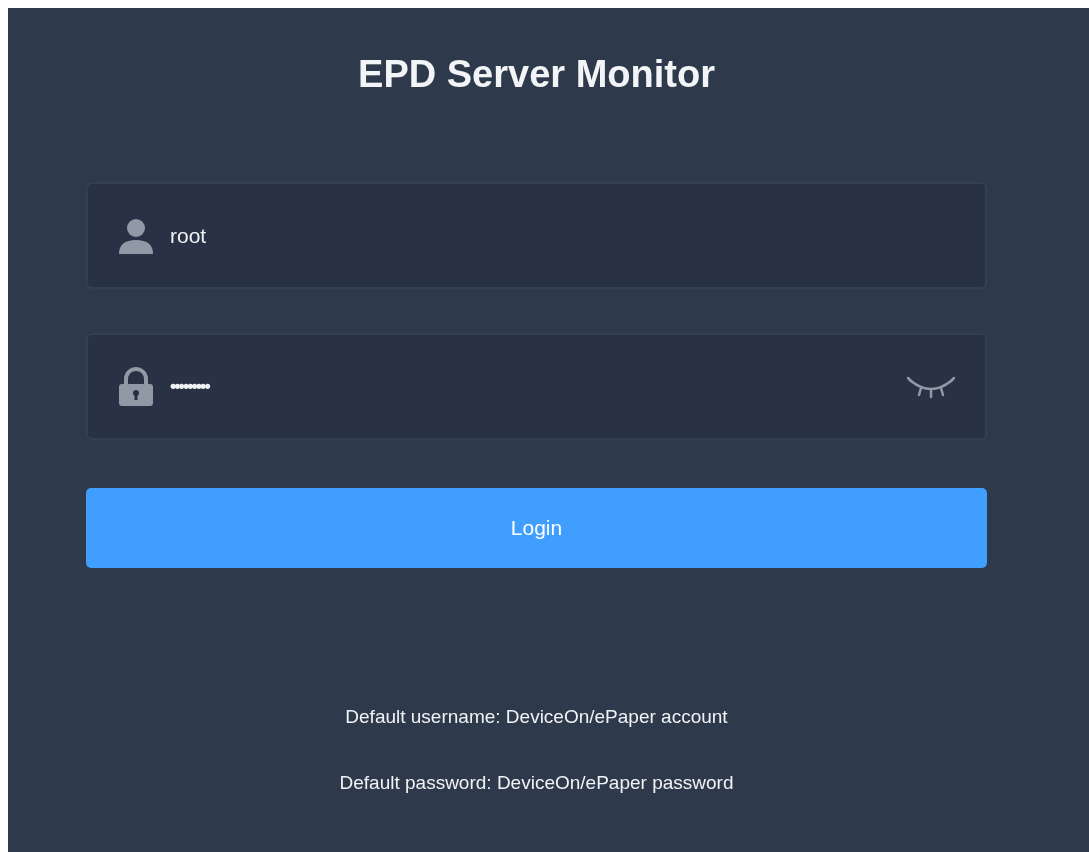 The width and height of the screenshot is (1089, 852). What do you see at coordinates (136, 235) in the screenshot?
I see `user-icon` at bounding box center [136, 235].